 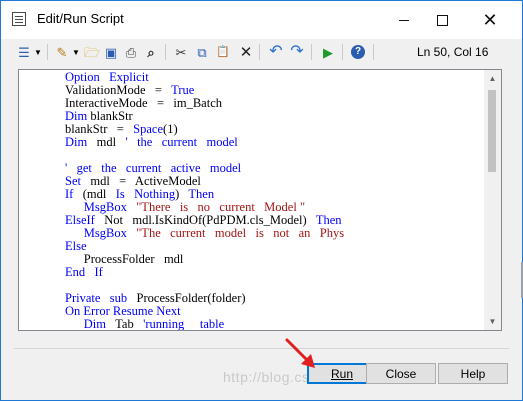 I want to click on code-token: ' get the current active model, so click(x=153, y=168).